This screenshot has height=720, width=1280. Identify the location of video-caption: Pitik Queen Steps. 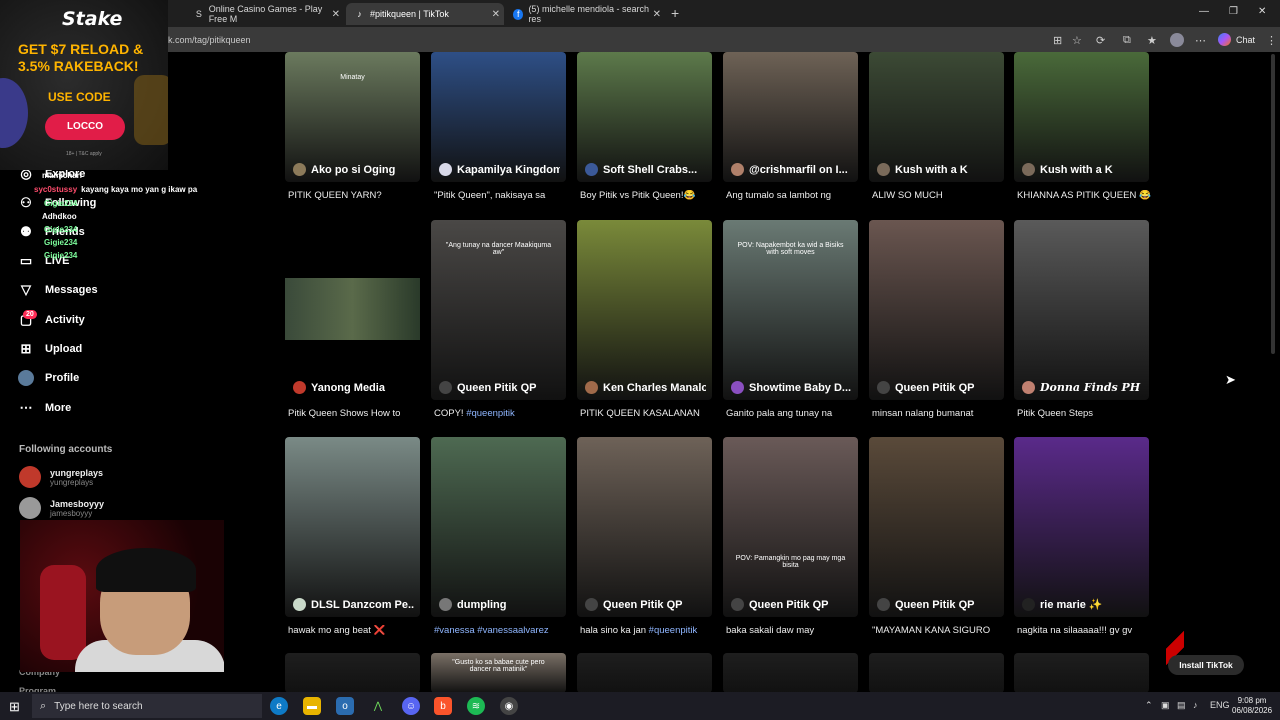
(1087, 413).